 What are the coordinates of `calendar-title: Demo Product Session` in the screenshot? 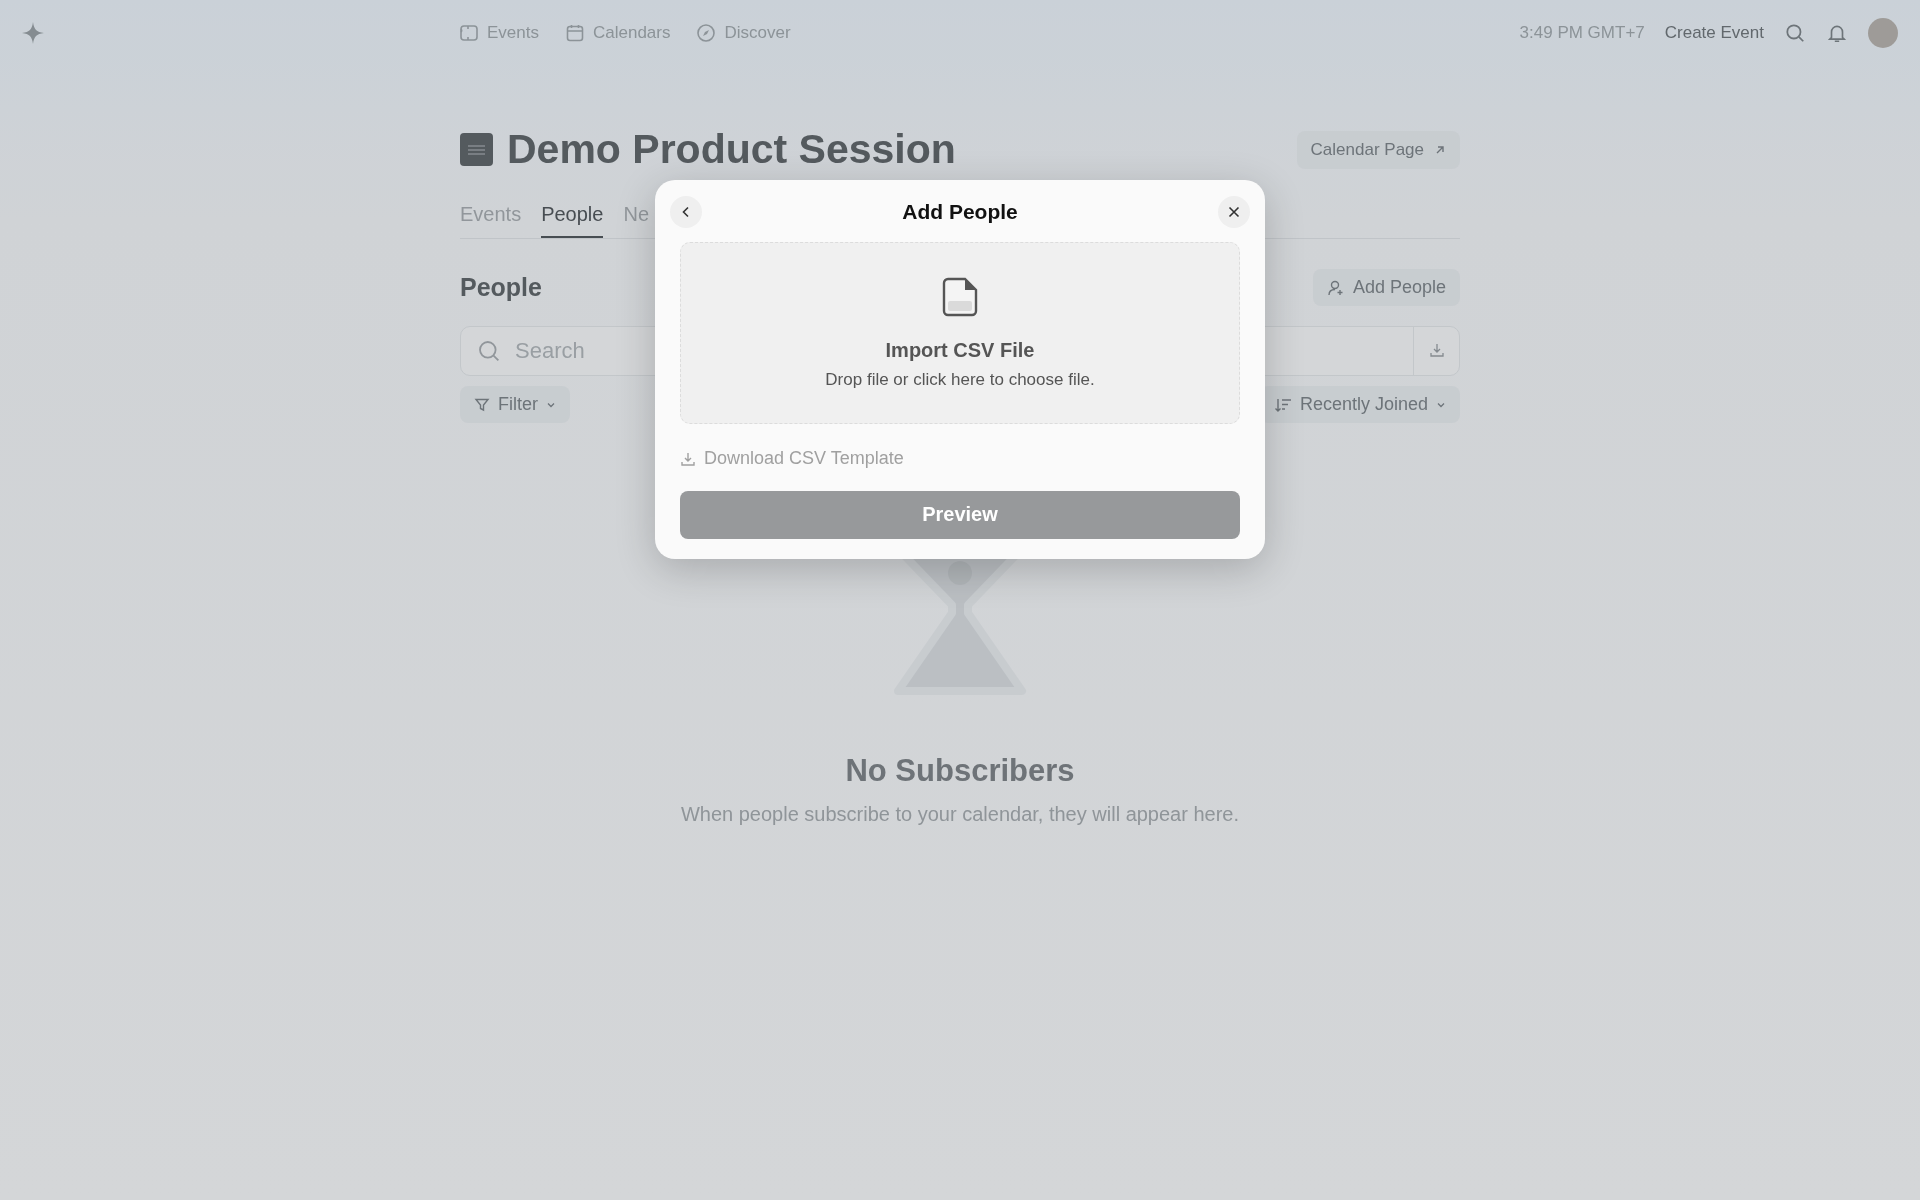 It's located at (731, 149).